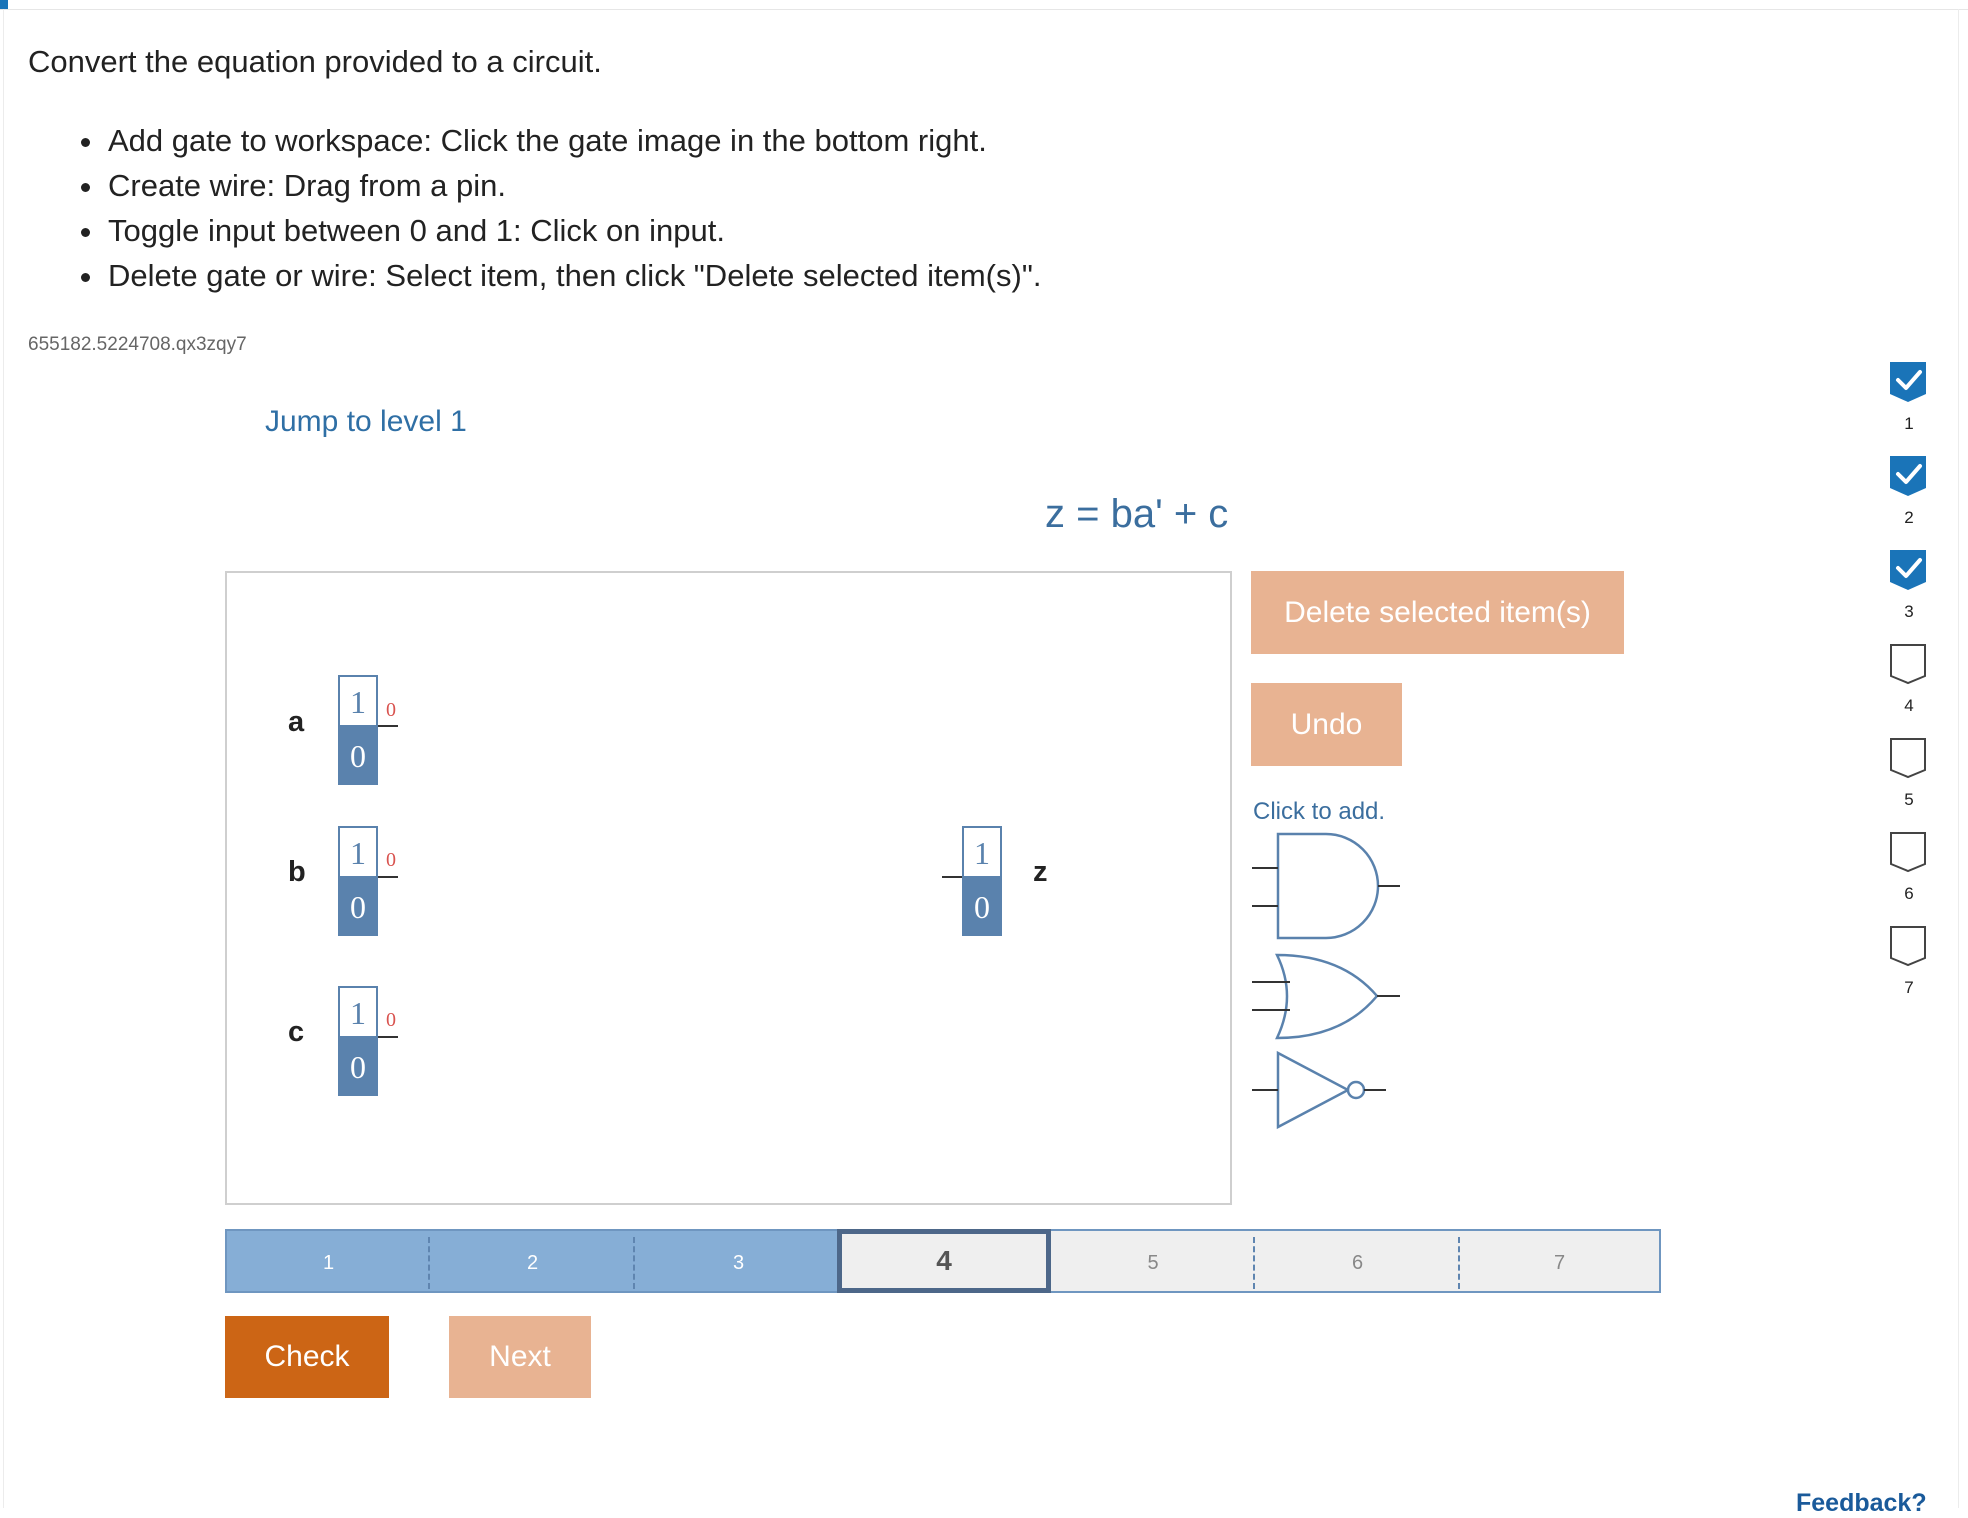 The width and height of the screenshot is (1968, 1518). What do you see at coordinates (1909, 987) in the screenshot?
I see `progress-number: 7` at bounding box center [1909, 987].